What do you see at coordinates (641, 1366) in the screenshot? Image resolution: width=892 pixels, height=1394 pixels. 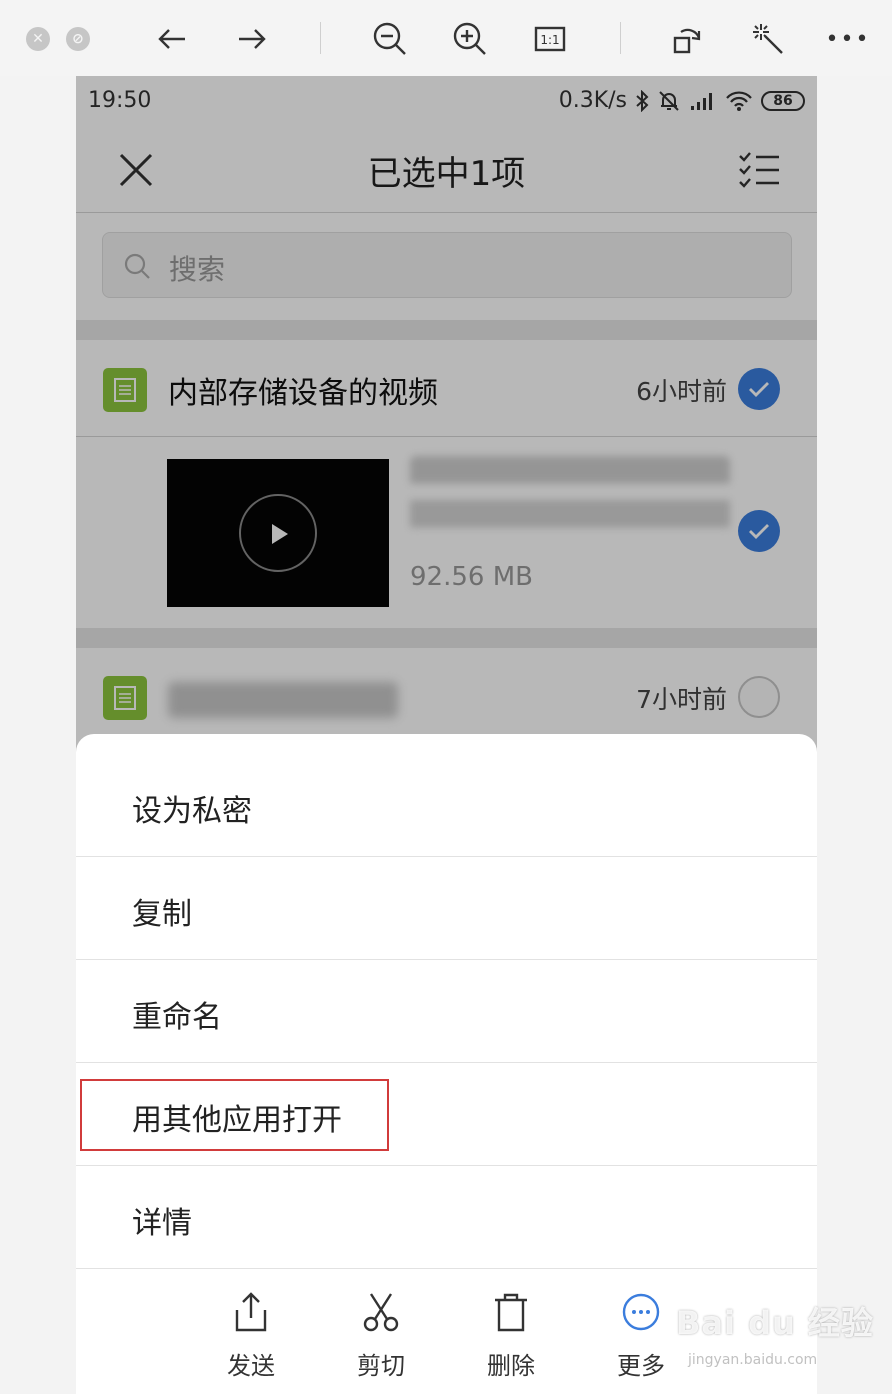 I see `action-label: 更多` at bounding box center [641, 1366].